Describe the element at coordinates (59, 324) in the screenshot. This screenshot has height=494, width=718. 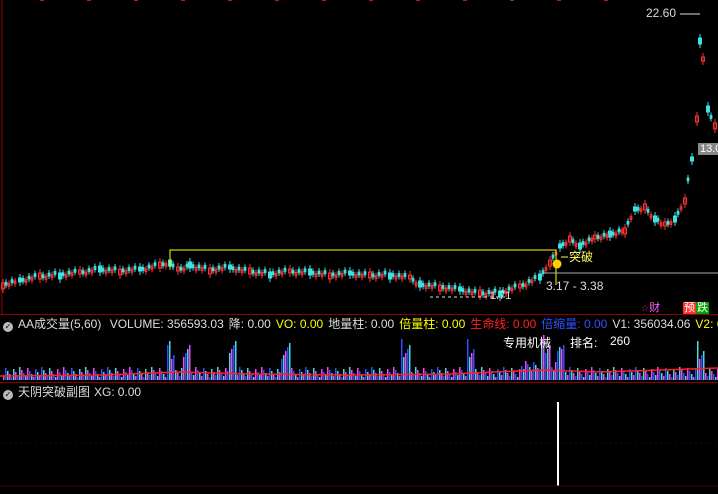
I see `volume-title: AA成交量(5,60)` at that location.